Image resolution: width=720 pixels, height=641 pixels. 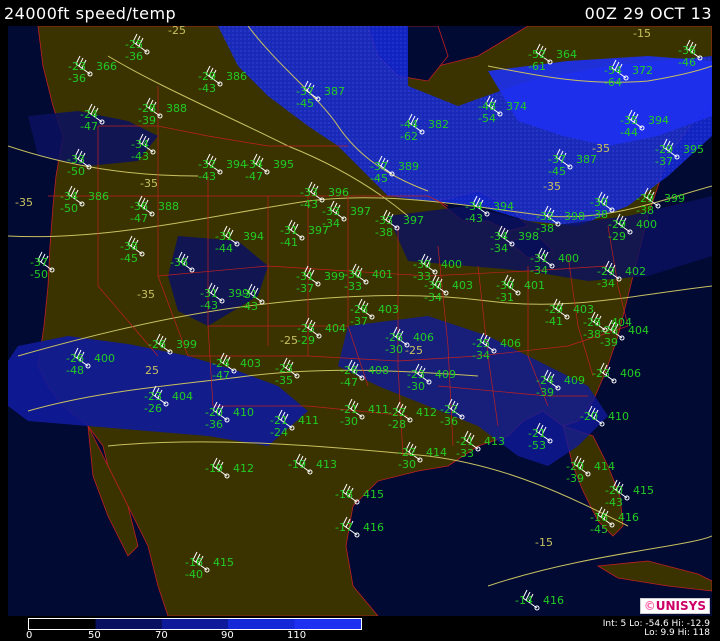 What do you see at coordinates (574, 216) in the screenshot?
I see `station-height: 398` at bounding box center [574, 216].